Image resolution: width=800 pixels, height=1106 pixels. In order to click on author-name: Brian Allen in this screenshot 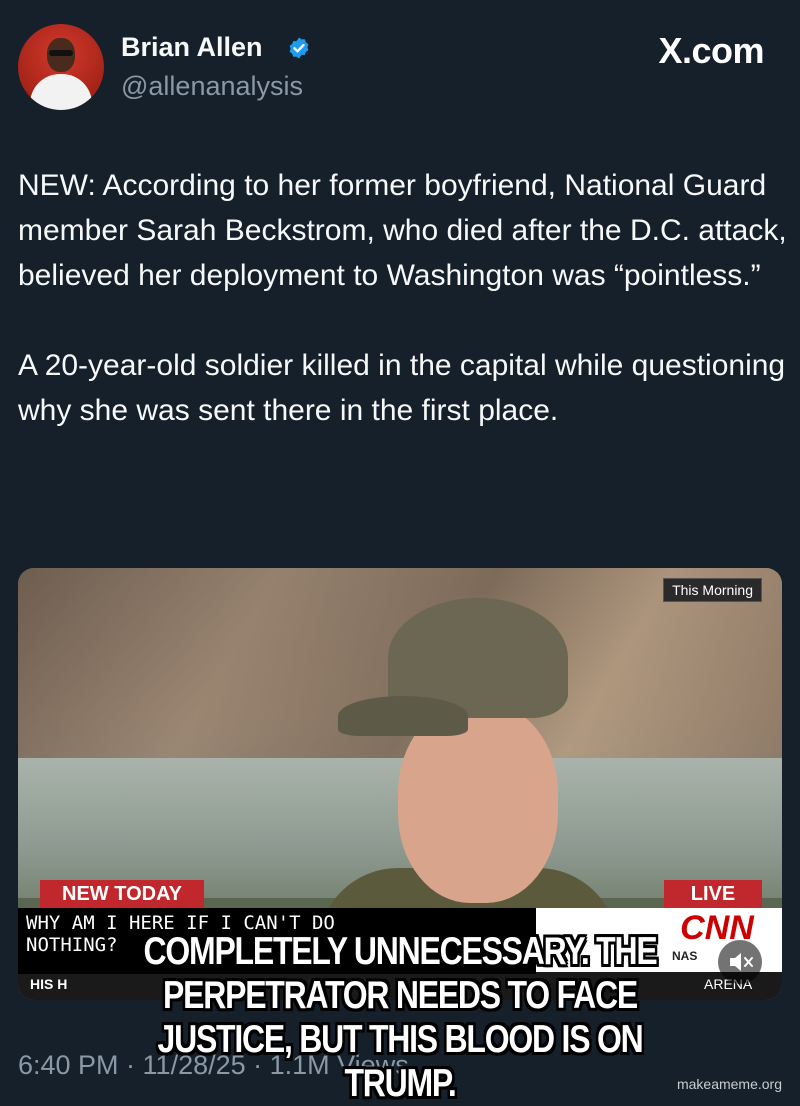, I will do `click(192, 47)`.